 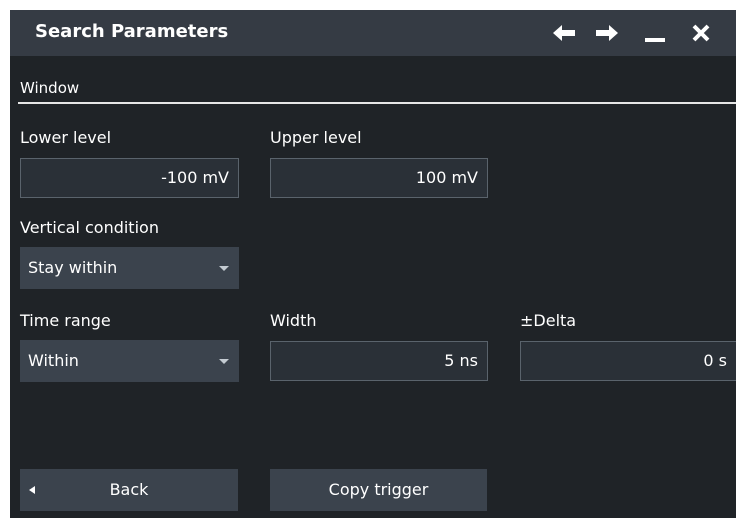 I want to click on time-range-select: Within, so click(x=129, y=361).